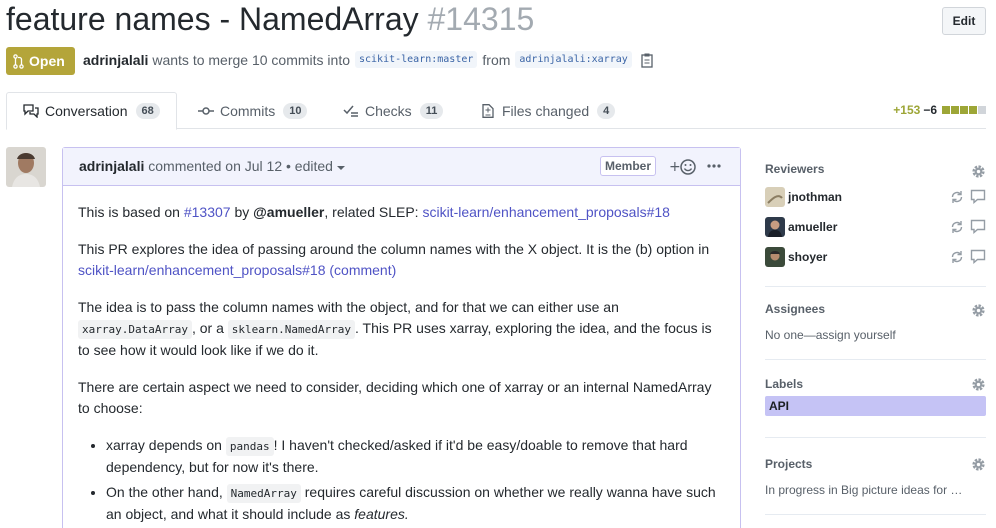 The image size is (996, 528). I want to click on pr-title: feature names - NamedArray #14315, so click(270, 19).